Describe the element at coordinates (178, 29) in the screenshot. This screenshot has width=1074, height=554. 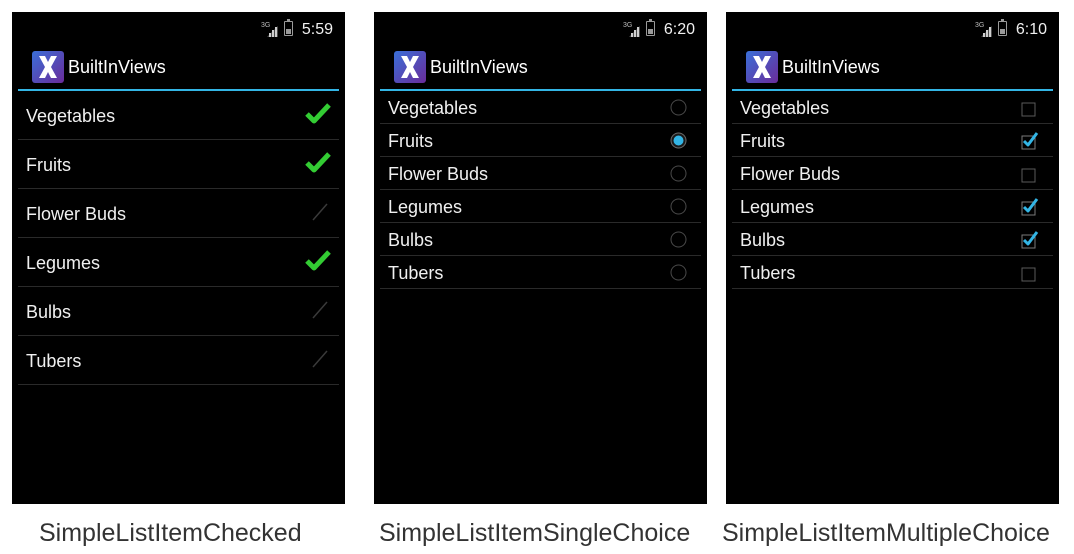
I see `status-bar: 3G 5:59` at that location.